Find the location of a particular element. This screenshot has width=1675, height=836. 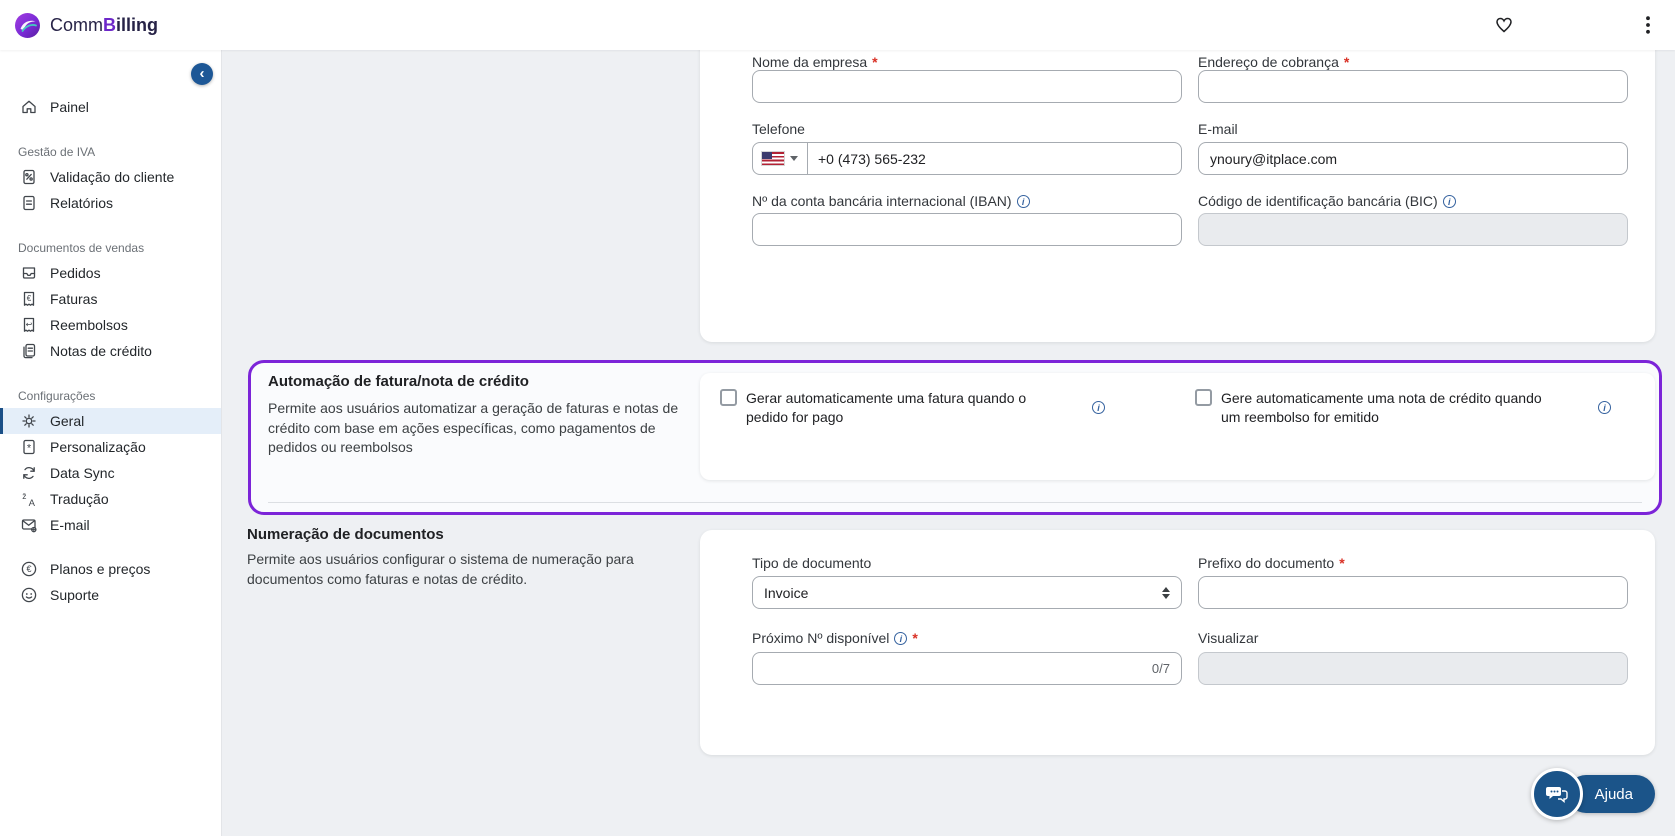

auto-credit-note-checkbox is located at coordinates (1203, 397).